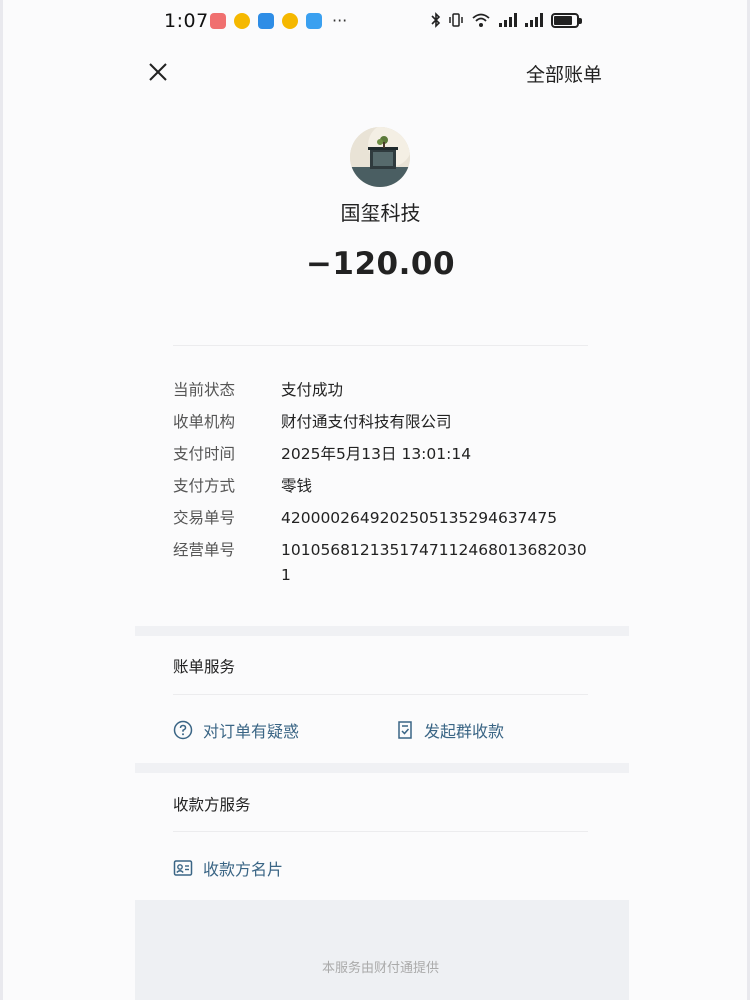  What do you see at coordinates (436, 20) in the screenshot?
I see `bluetooth-icon` at bounding box center [436, 20].